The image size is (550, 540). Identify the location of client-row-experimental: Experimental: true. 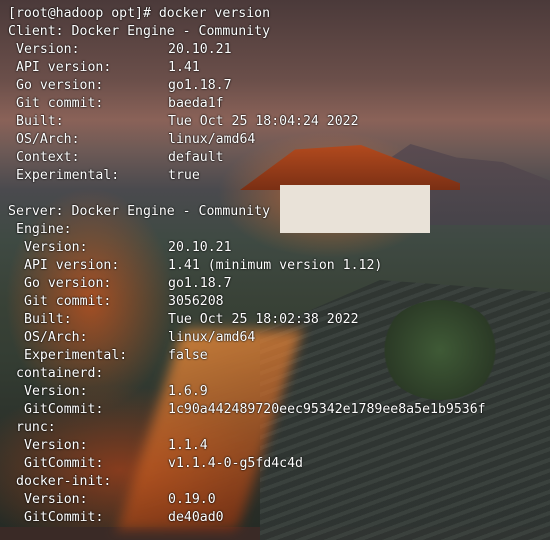
(104, 176).